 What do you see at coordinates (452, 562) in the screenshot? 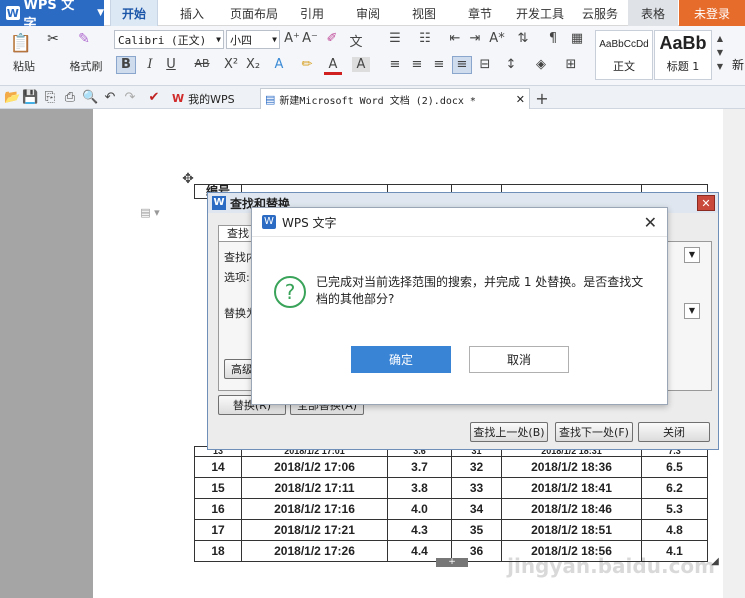
I see `add-row-icon: +` at bounding box center [452, 562].